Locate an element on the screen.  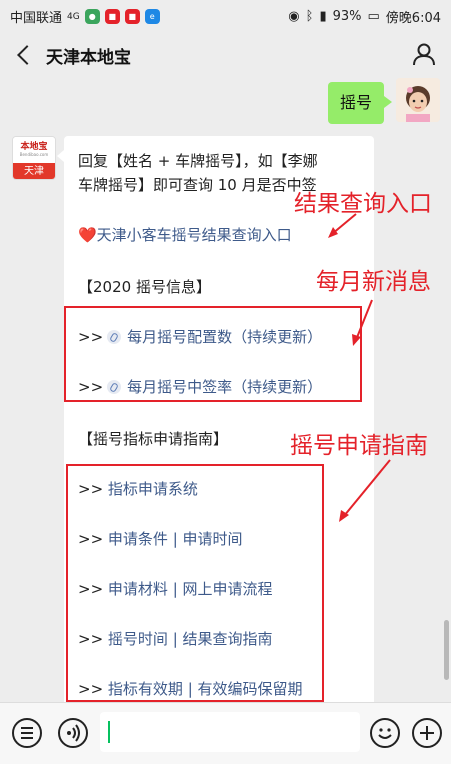
add-more-icon is located at coordinates (427, 733).